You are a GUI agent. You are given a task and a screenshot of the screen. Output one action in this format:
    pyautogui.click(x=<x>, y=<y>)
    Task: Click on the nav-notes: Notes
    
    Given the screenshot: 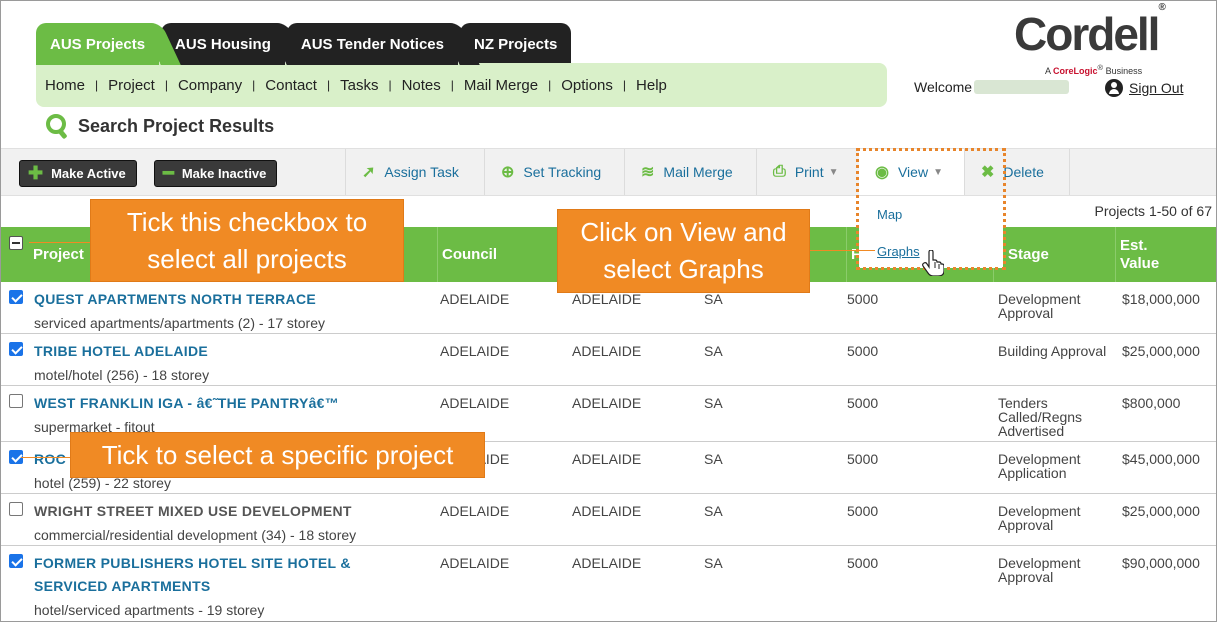 What is the action you would take?
    pyautogui.click(x=421, y=85)
    